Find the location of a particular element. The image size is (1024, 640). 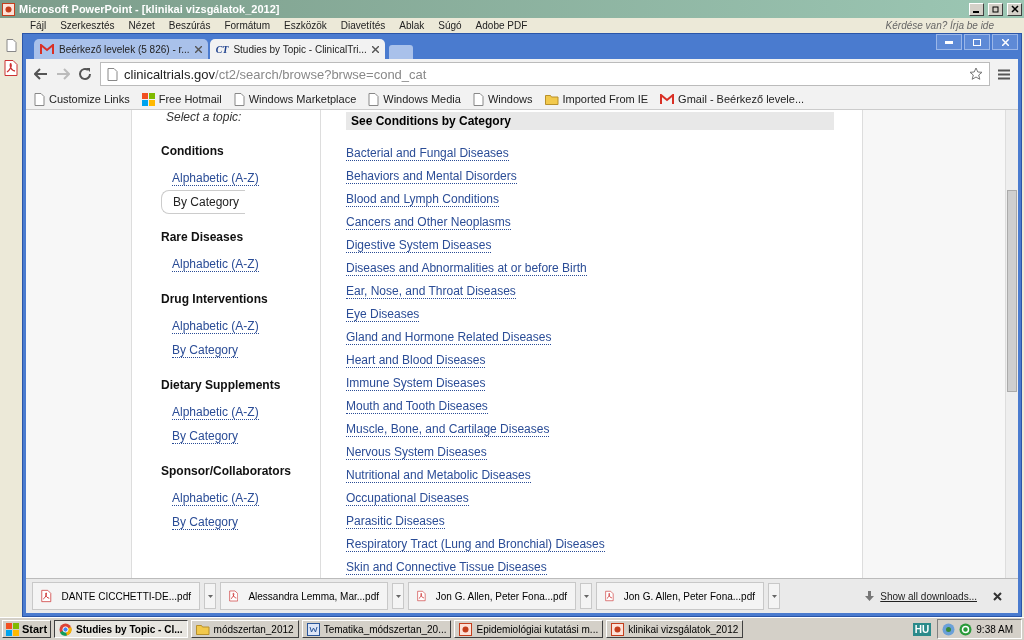

category-link: Mouth and Tooth Diseases is located at coordinates (417, 406).